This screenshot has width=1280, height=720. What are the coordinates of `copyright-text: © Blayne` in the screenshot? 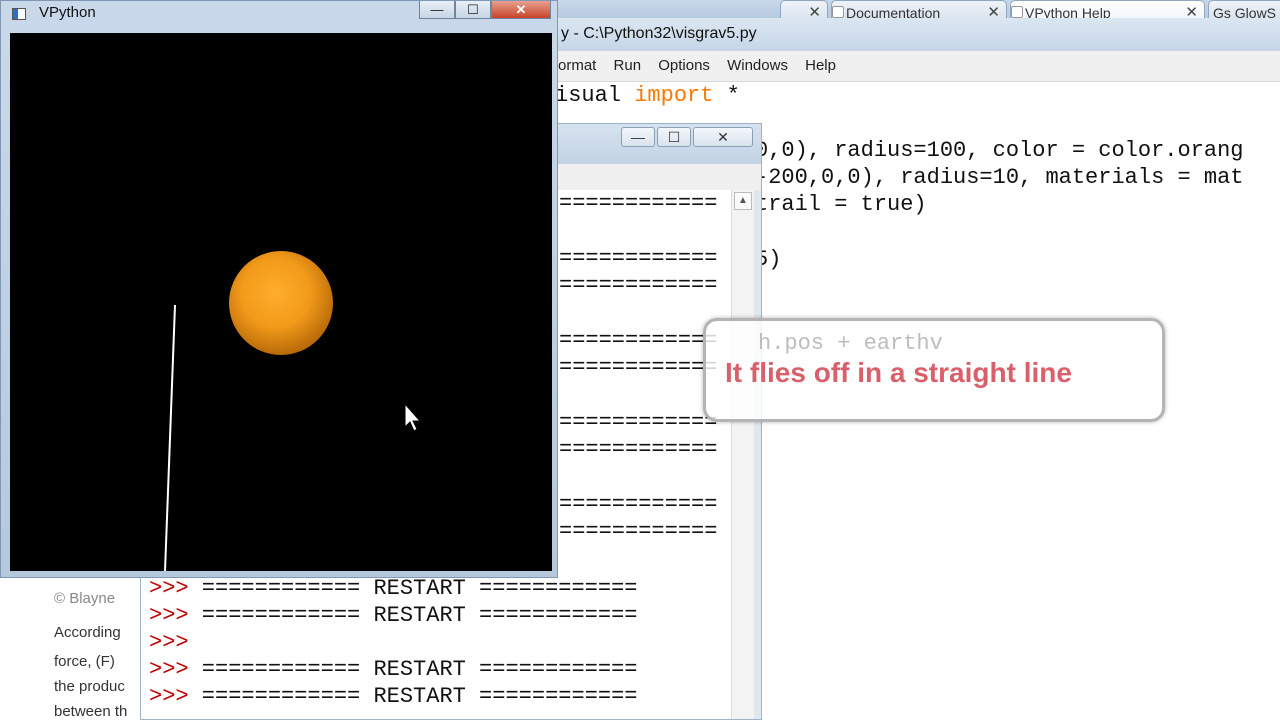 It's located at (85, 598).